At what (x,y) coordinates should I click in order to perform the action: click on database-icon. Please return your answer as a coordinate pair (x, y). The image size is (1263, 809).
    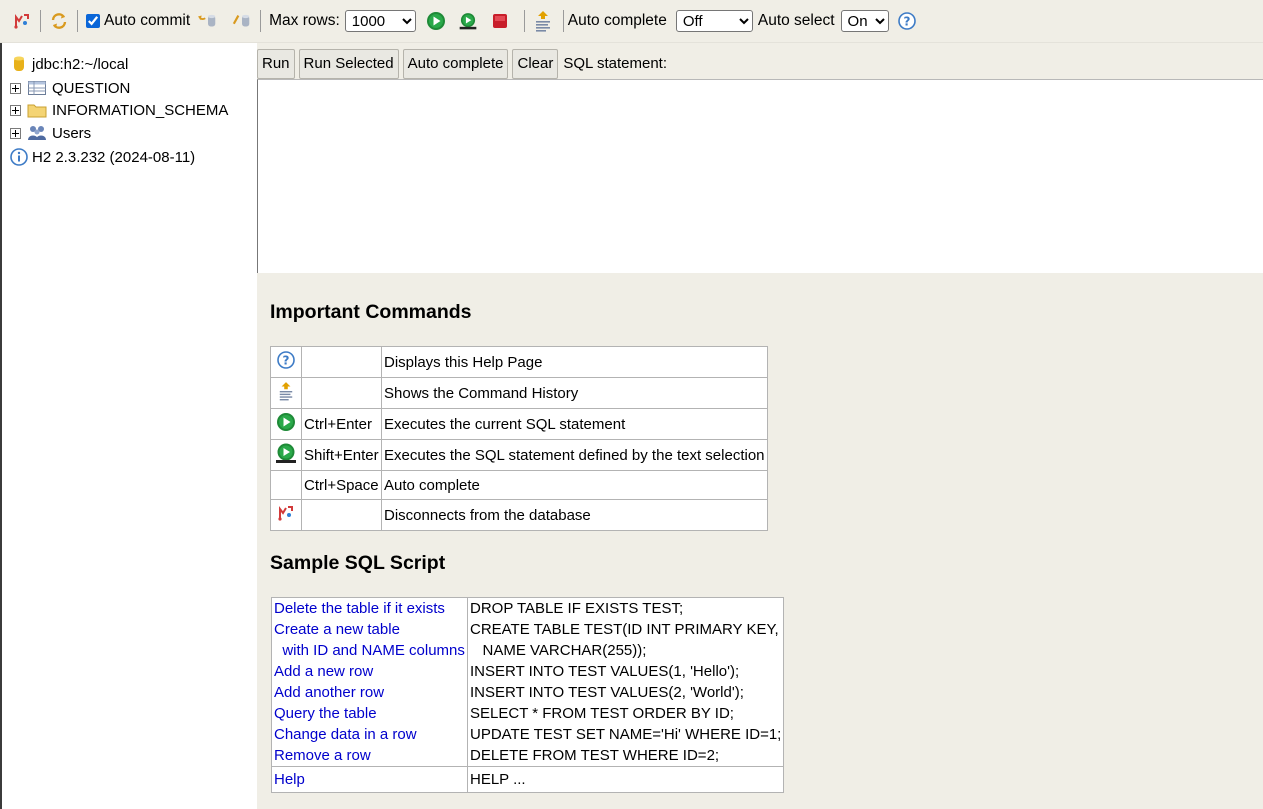
    Looking at the image, I should click on (19, 64).